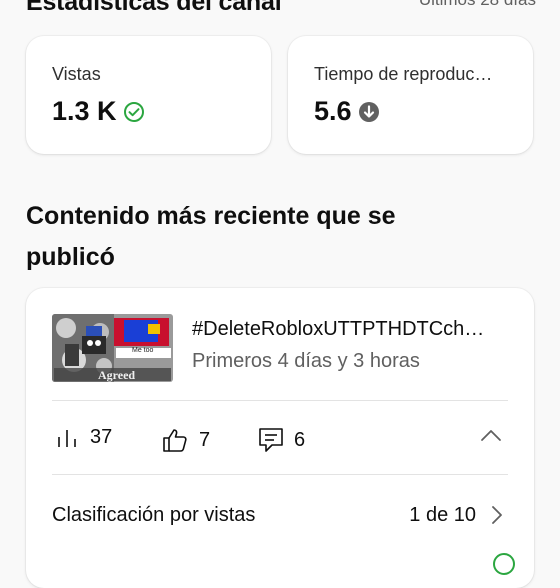 The width and height of the screenshot is (560, 588). What do you see at coordinates (175, 440) in the screenshot?
I see `thumbs-up-icon` at bounding box center [175, 440].